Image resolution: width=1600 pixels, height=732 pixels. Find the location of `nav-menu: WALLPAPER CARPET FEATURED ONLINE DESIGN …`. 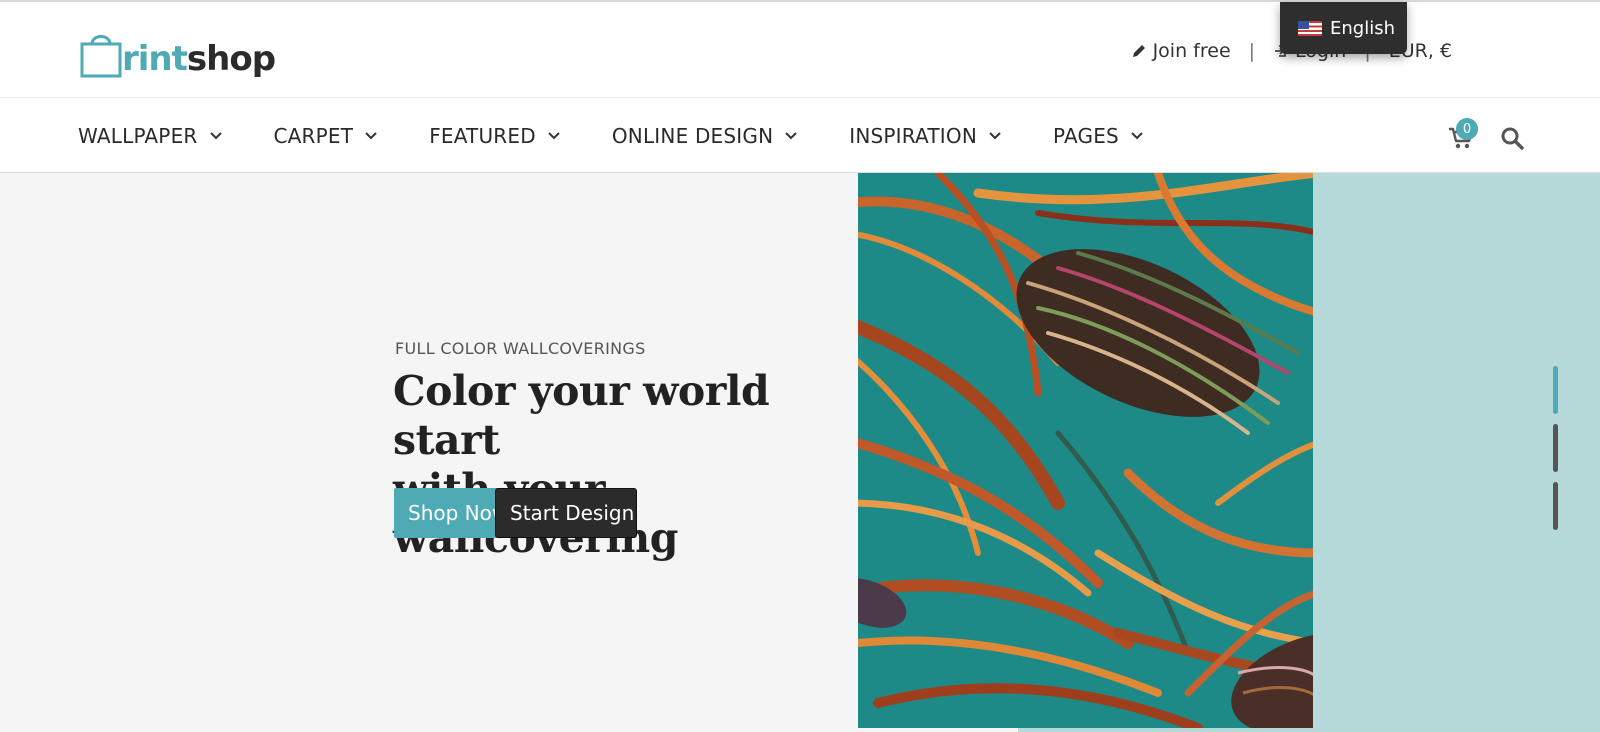

nav-menu: WALLPAPER CARPET FEATURED ONLINE DESIGN … is located at coordinates (636, 135).